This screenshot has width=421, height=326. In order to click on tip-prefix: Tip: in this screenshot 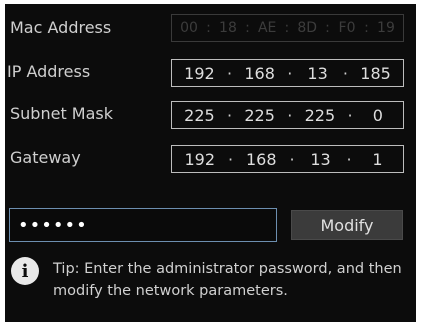, I will do `click(66, 269)`.